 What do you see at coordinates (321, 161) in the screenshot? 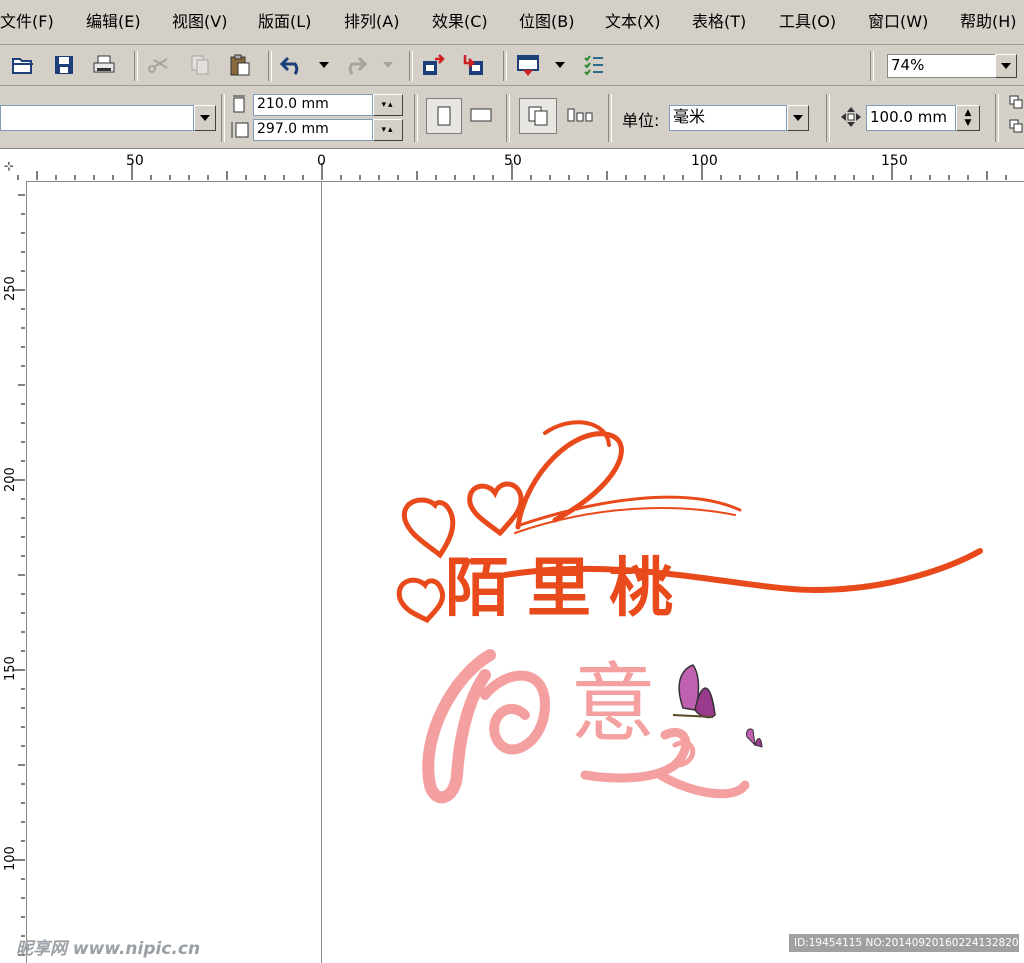
I see `ruler-label: 0` at bounding box center [321, 161].